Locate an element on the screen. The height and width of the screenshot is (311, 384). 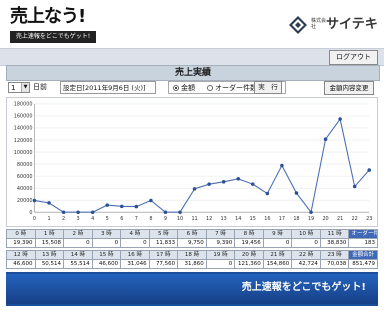
table-cell: 70,038 is located at coordinates (334, 264).